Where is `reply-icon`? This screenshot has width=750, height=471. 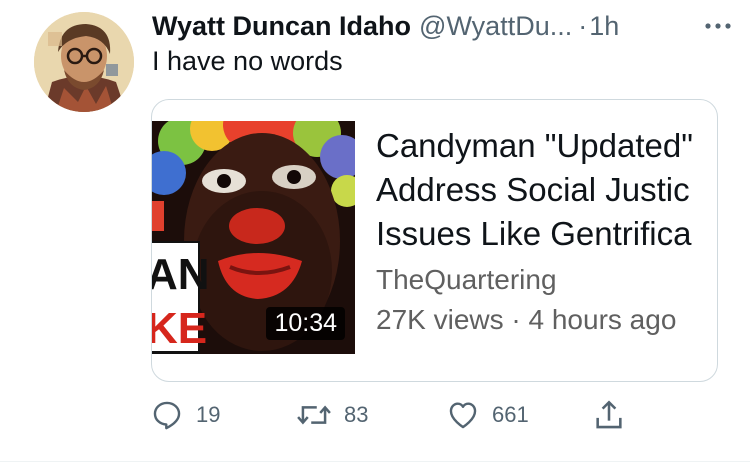
reply-icon is located at coordinates (167, 415).